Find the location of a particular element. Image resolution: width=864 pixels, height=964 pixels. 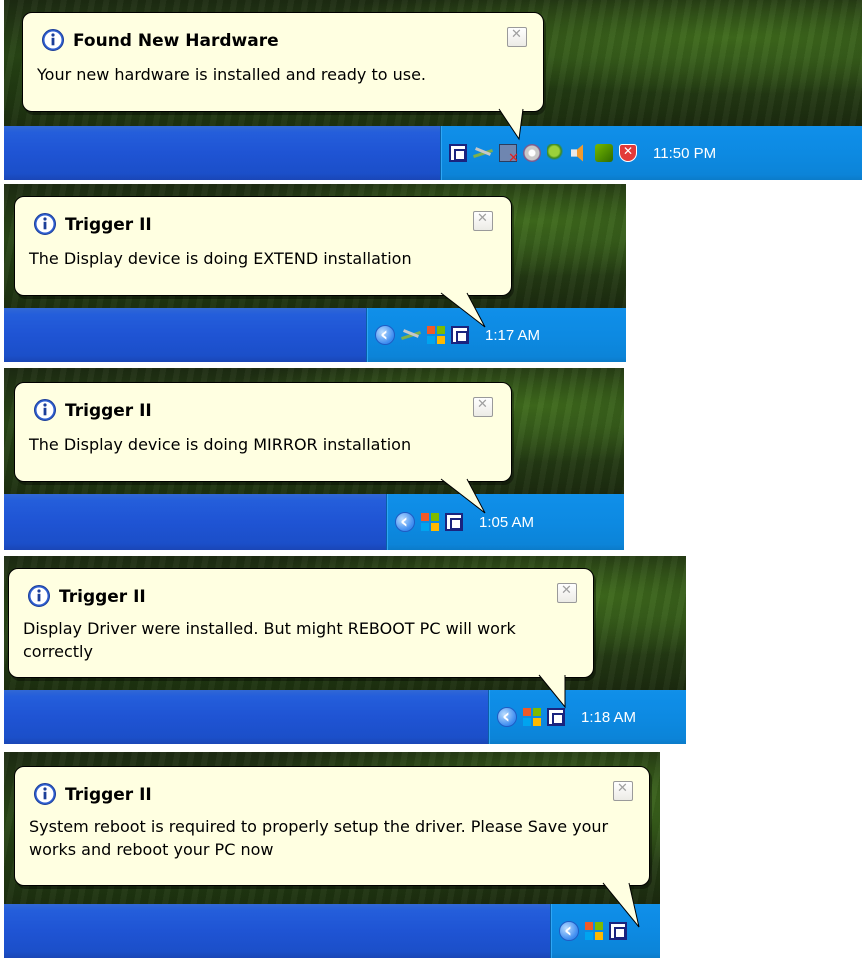

security-shield-icon is located at coordinates (628, 153).